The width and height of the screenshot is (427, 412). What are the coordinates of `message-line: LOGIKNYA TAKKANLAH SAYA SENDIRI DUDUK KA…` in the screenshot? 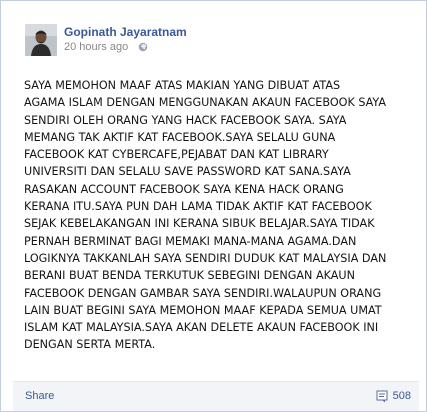 It's located at (205, 258).